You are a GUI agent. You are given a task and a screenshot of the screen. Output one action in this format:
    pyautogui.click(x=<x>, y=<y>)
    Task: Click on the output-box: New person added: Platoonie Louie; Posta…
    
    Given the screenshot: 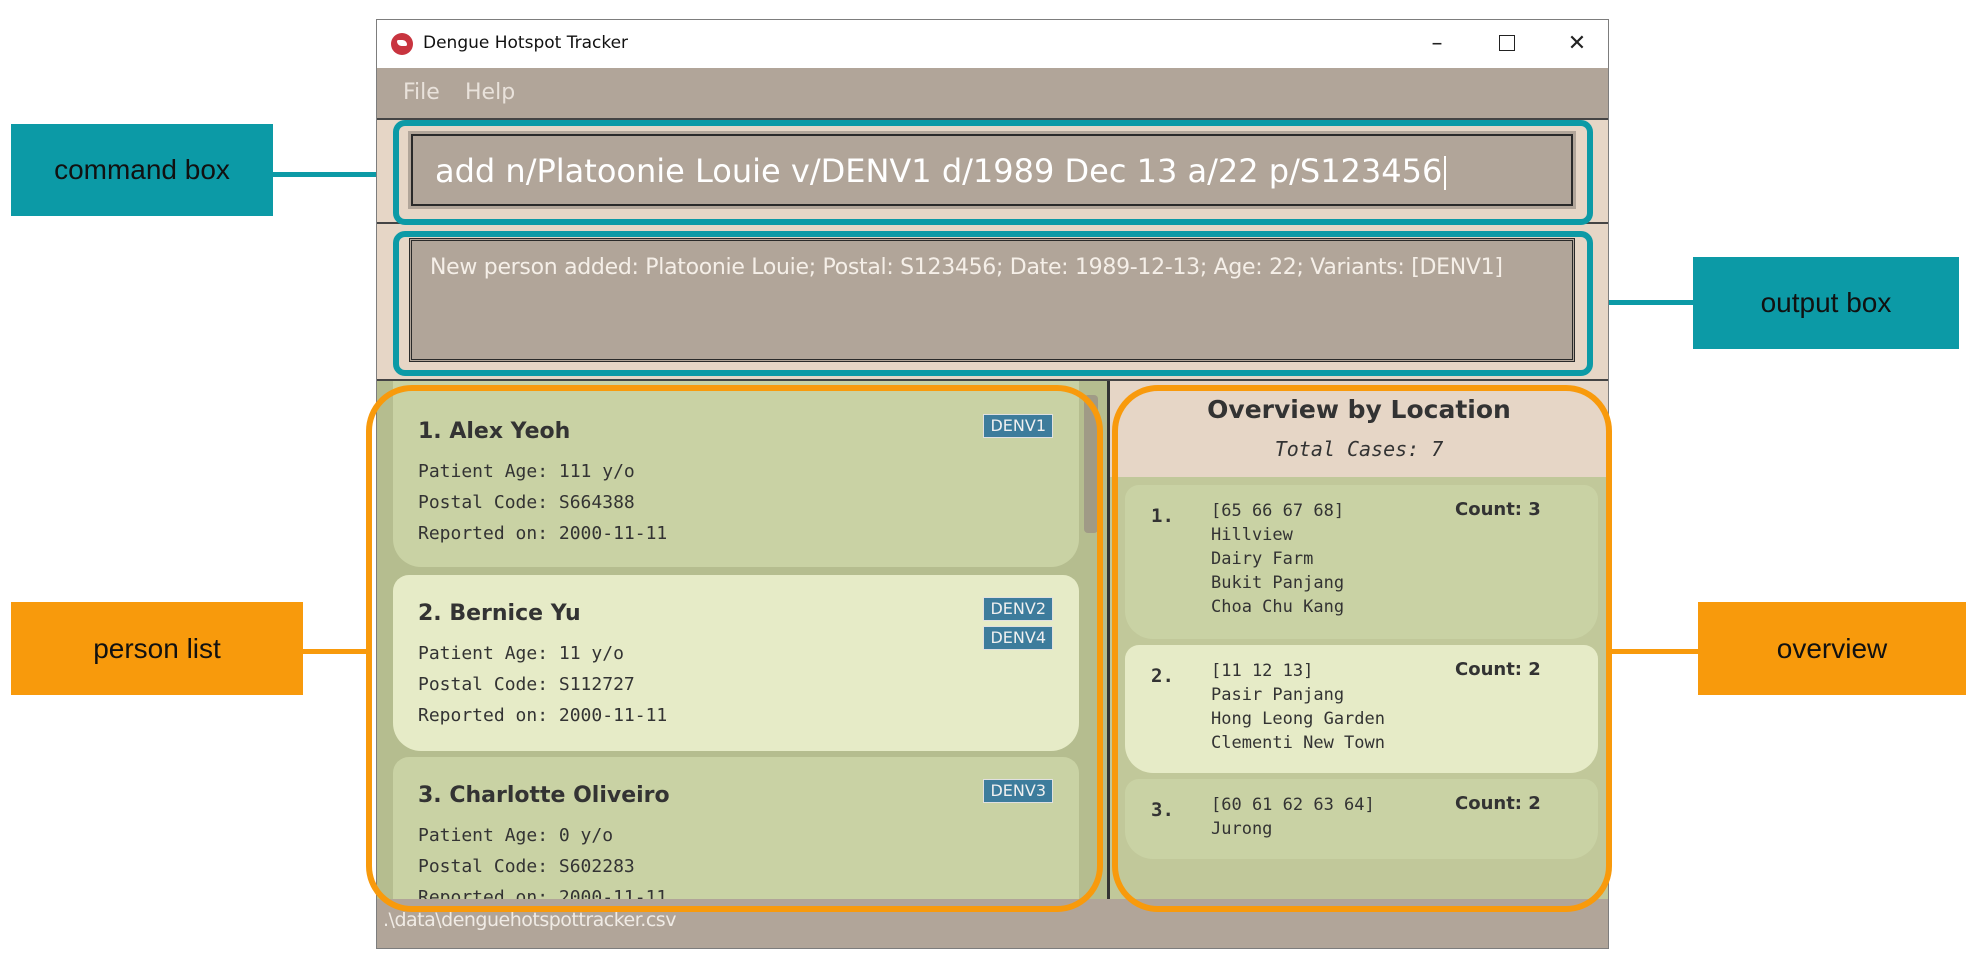 What is the action you would take?
    pyautogui.click(x=992, y=300)
    